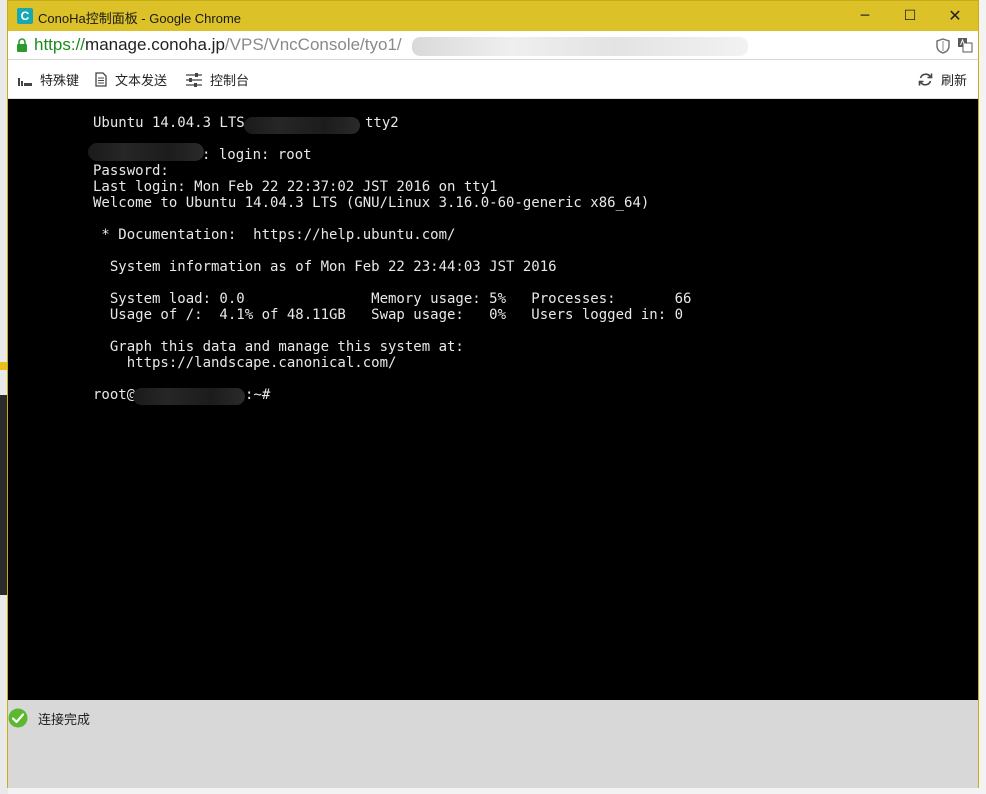 This screenshot has width=986, height=794. I want to click on refresh-button: 刷新, so click(942, 79).